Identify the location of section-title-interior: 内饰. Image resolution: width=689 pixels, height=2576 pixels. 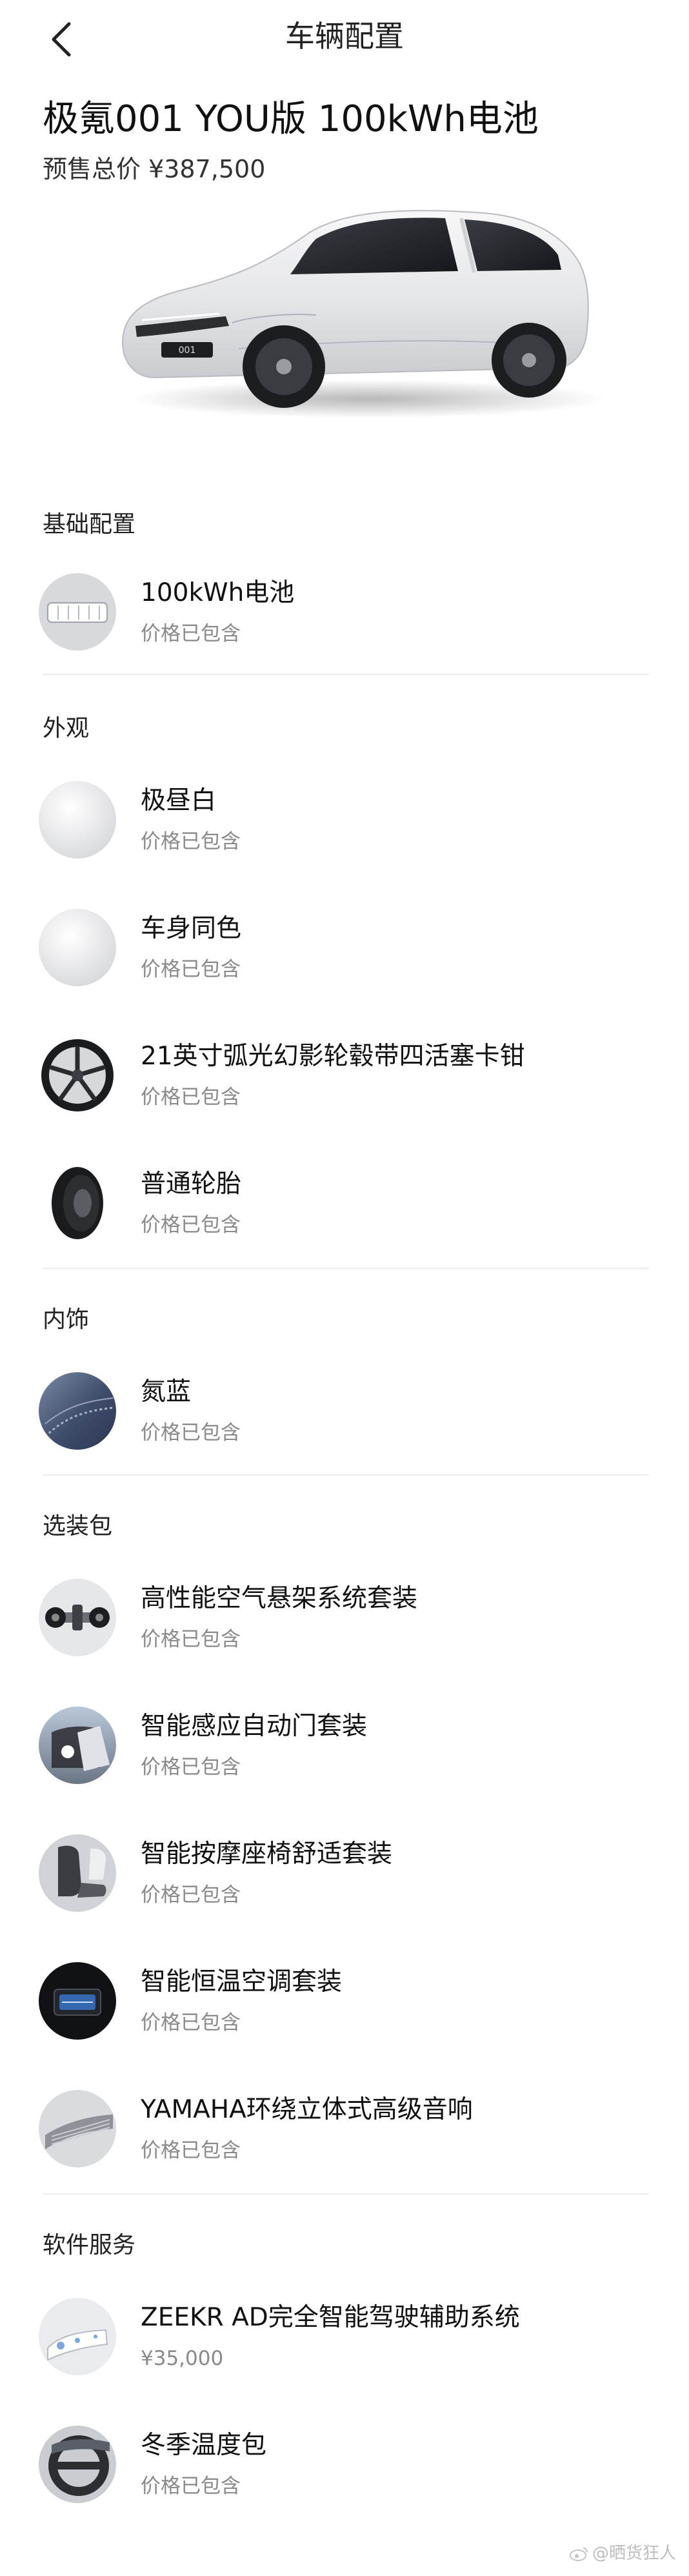
(66, 1319).